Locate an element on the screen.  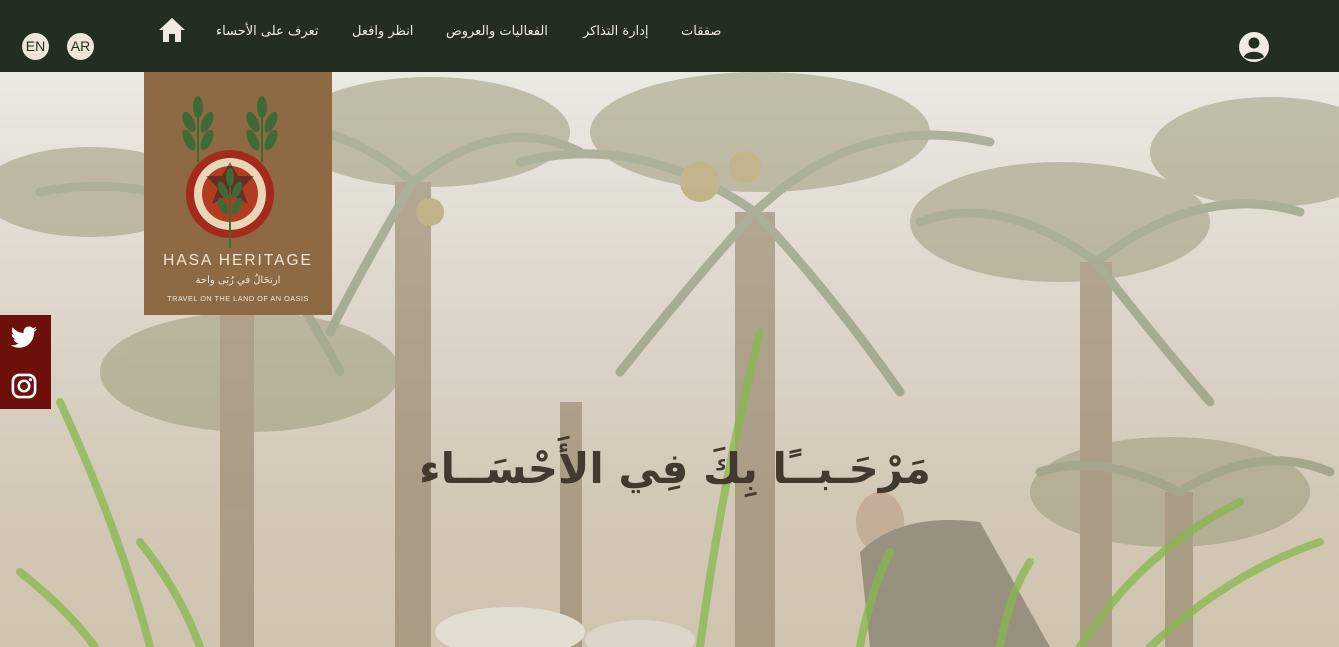
nav-about-ahsa: تعرف على الأحساء is located at coordinates (267, 31).